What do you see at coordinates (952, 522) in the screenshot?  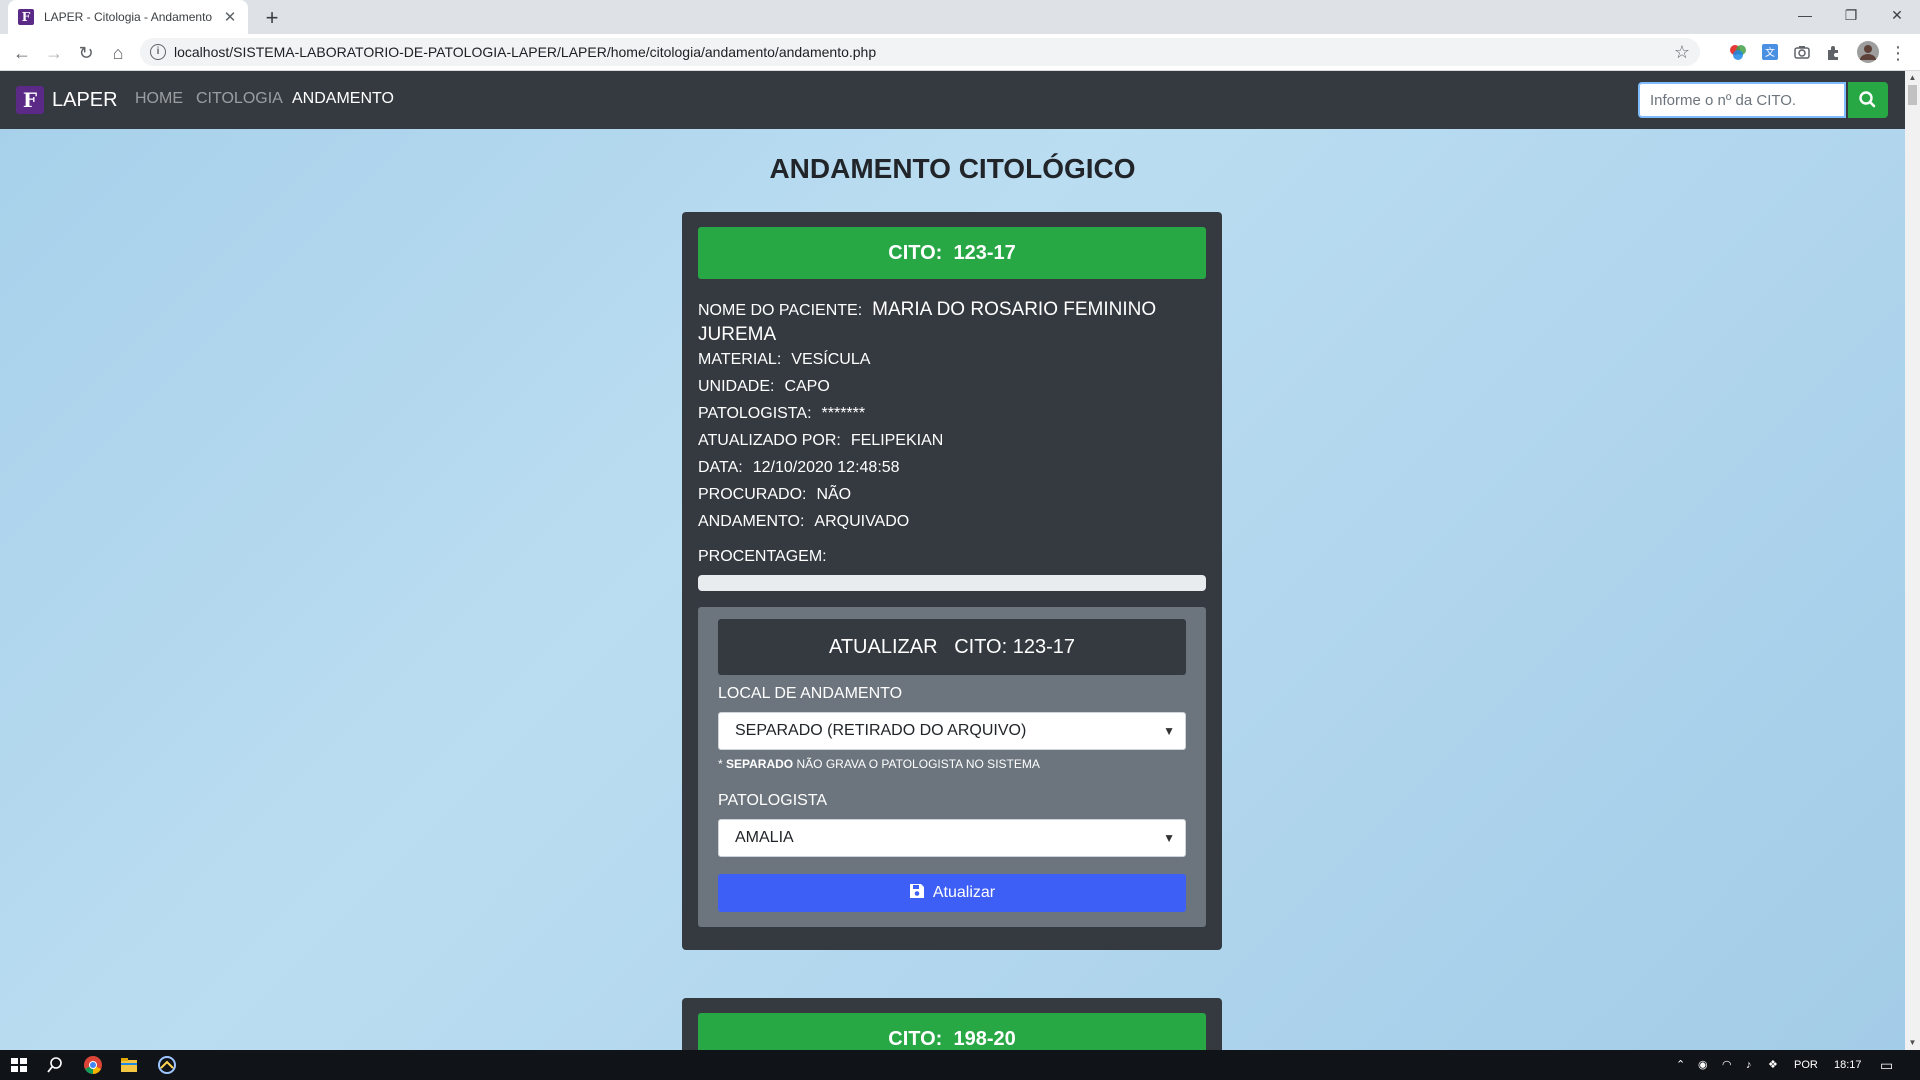 I see `status-row: ANDAMENTO: ARQUIVADO` at bounding box center [952, 522].